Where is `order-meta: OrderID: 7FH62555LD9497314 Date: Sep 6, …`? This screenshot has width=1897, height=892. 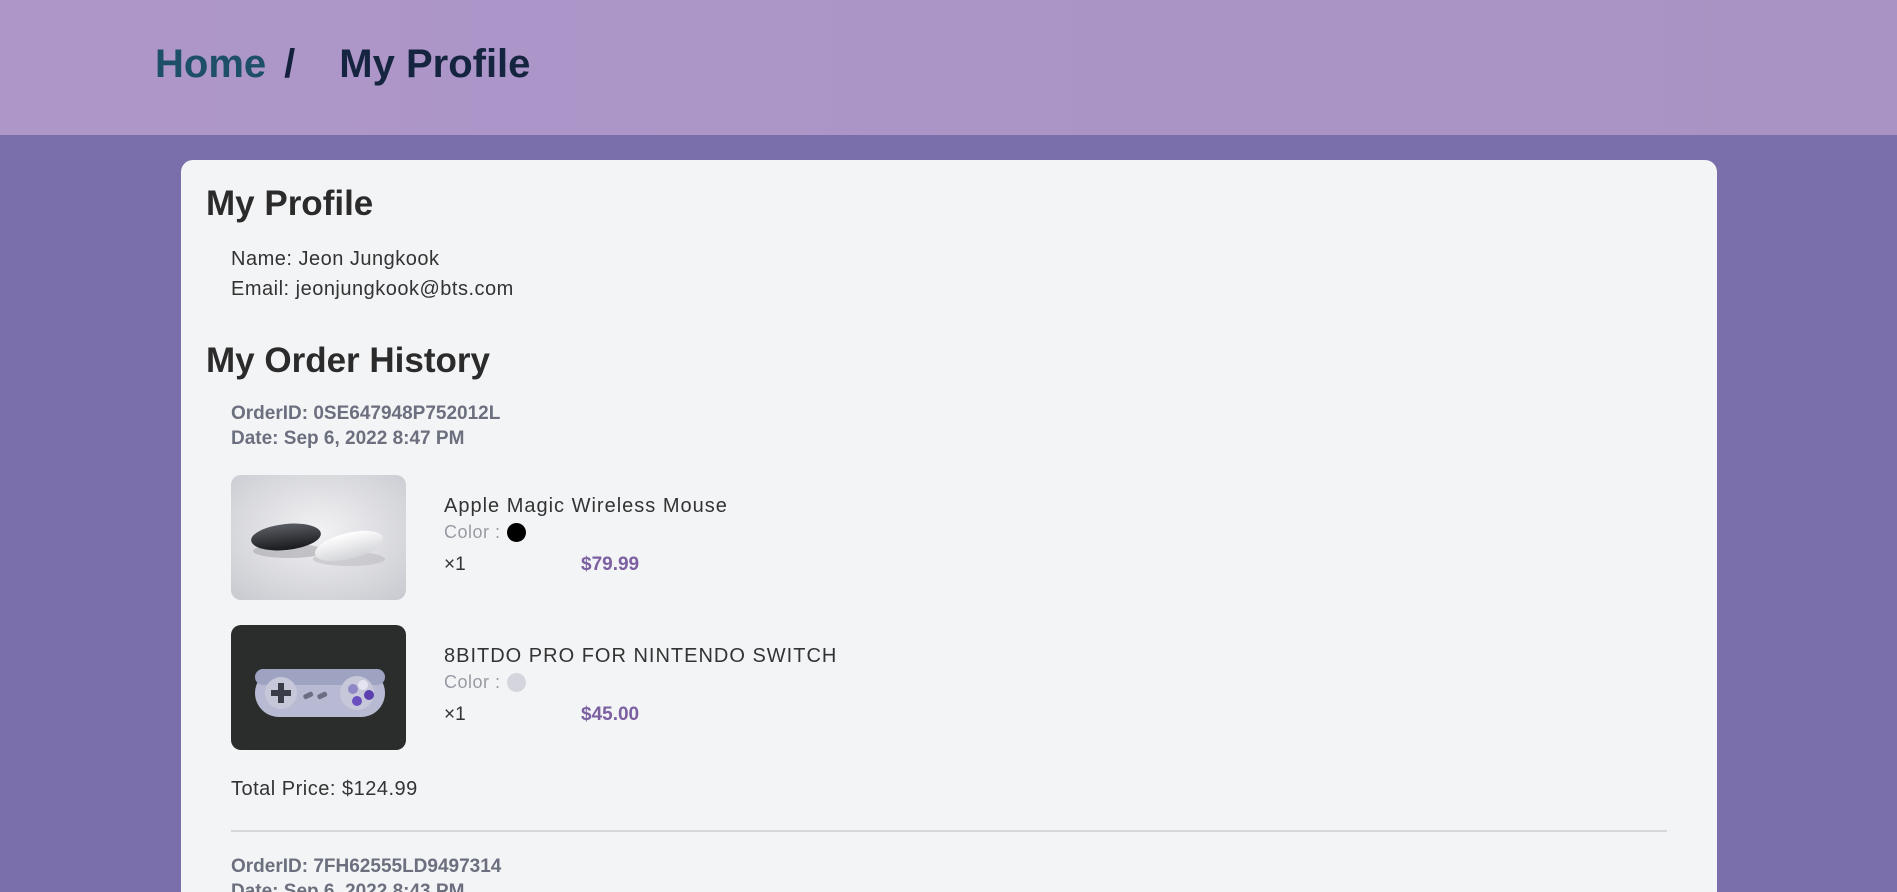
order-meta: OrderID: 7FH62555LD9497314 Date: Sep 6, … is located at coordinates (366, 873).